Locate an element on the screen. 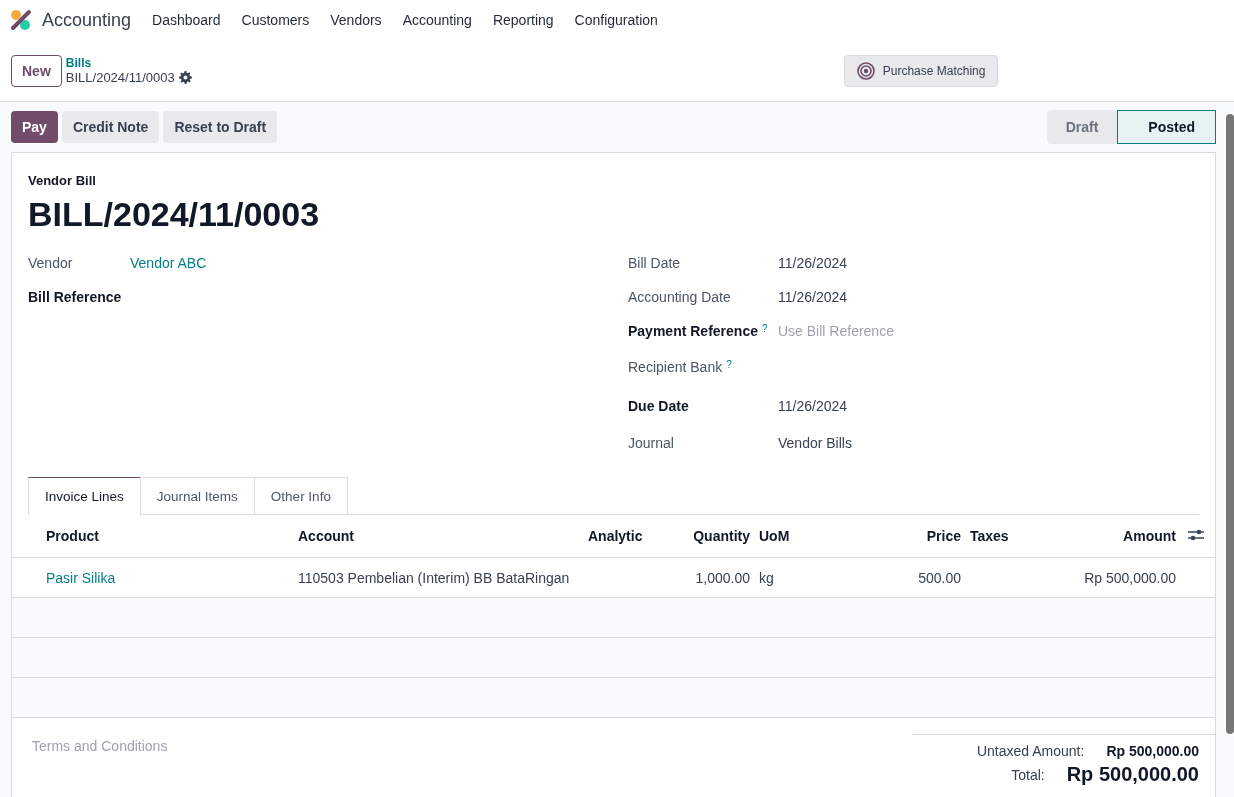 Image resolution: width=1234 pixels, height=797 pixels. product-link: Pasir Silika is located at coordinates (81, 577).